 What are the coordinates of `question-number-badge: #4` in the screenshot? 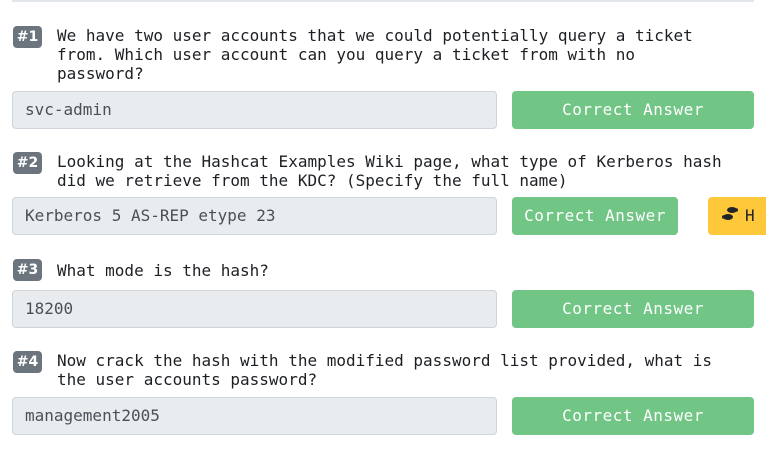 It's located at (27, 362).